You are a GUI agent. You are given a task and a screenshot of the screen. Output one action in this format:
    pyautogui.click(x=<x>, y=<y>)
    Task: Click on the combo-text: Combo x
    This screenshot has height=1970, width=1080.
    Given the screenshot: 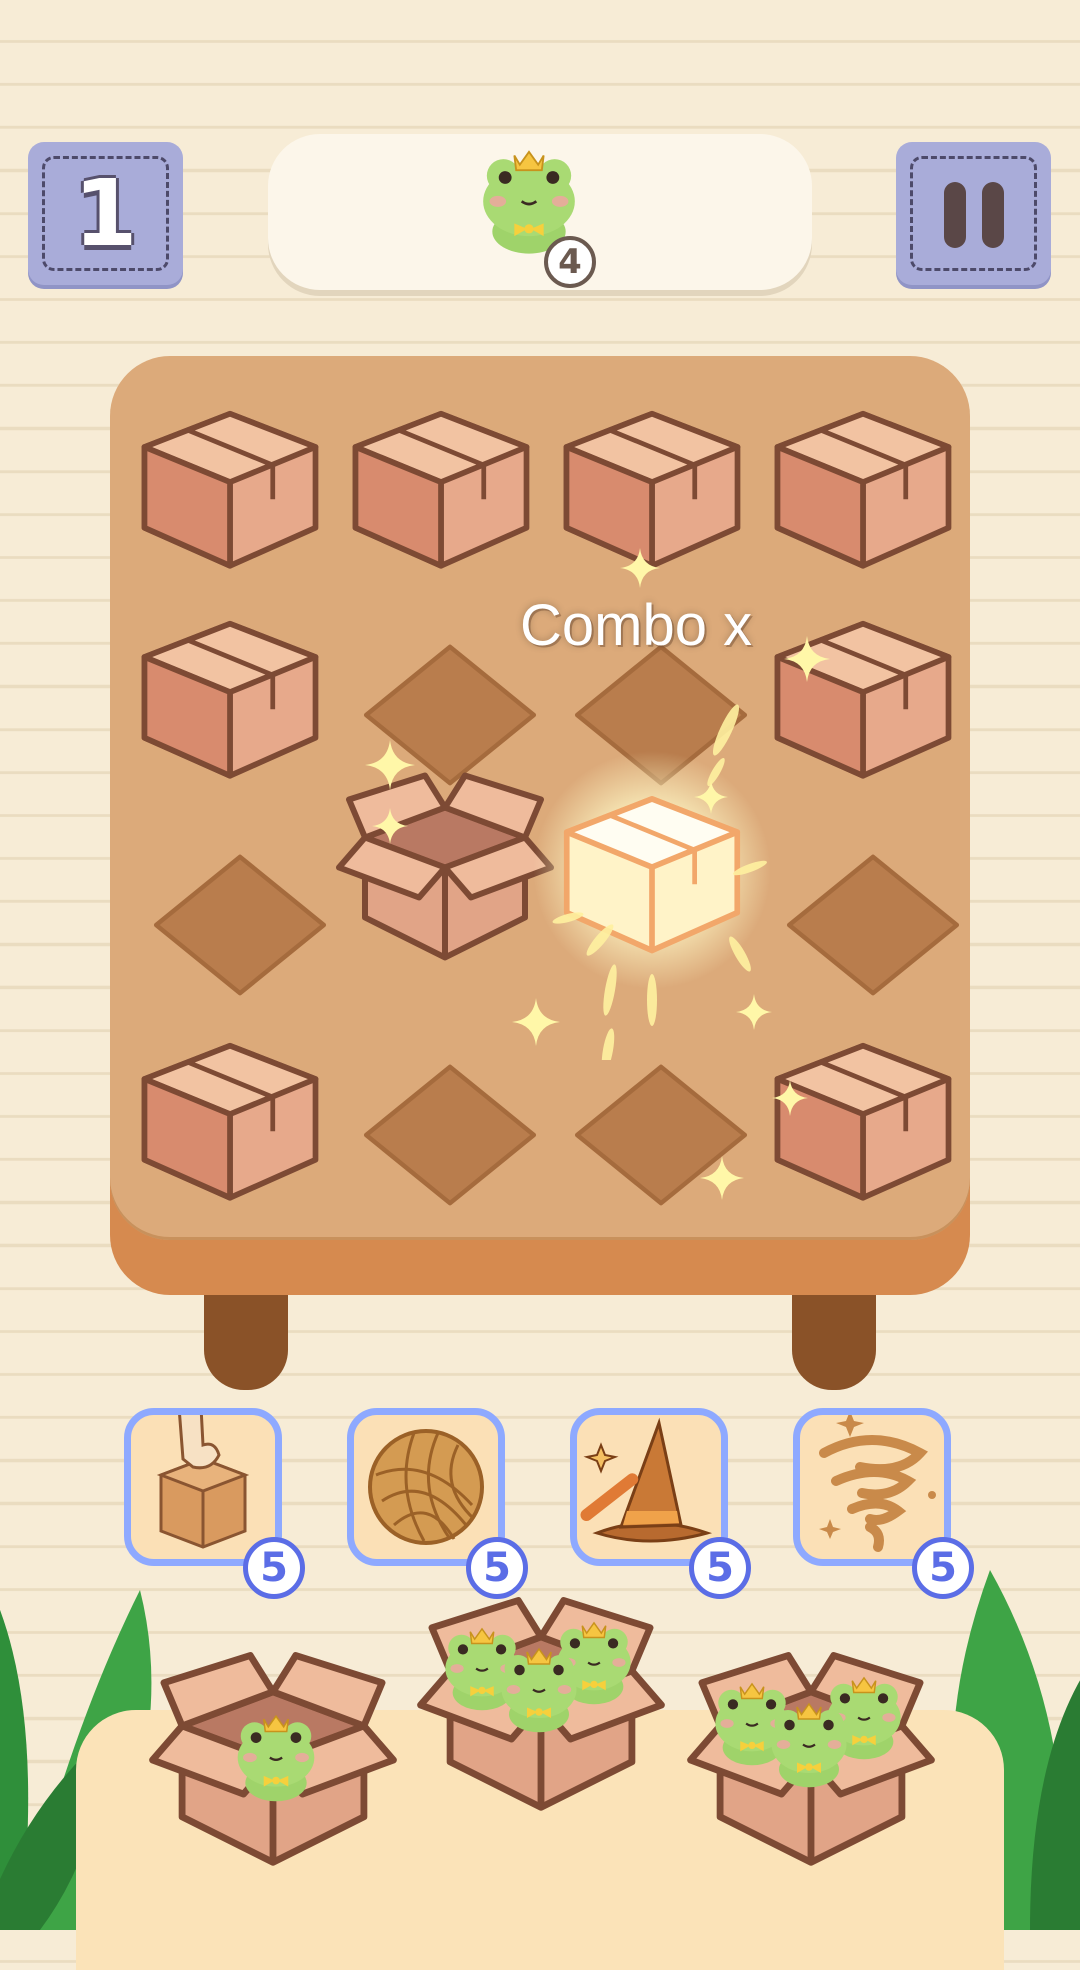 What is the action you would take?
    pyautogui.click(x=636, y=625)
    